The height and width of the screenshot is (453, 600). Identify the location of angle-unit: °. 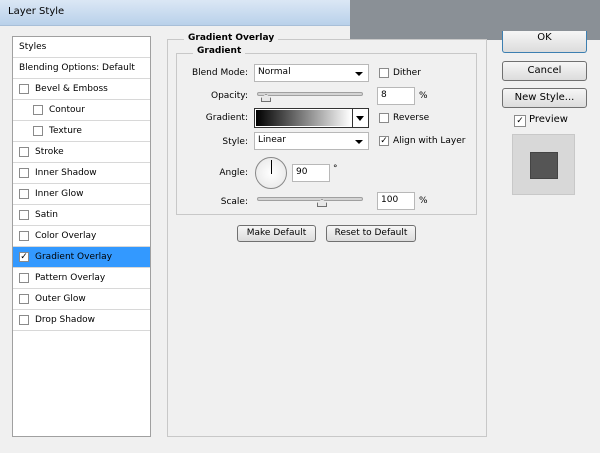
(335, 169).